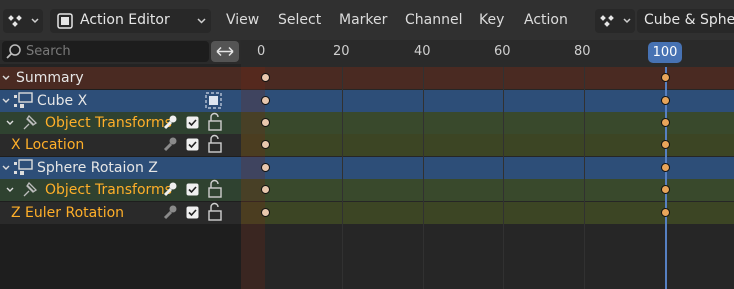 The width and height of the screenshot is (734, 289). What do you see at coordinates (433, 20) in the screenshot?
I see `menu-channel: Channel` at bounding box center [433, 20].